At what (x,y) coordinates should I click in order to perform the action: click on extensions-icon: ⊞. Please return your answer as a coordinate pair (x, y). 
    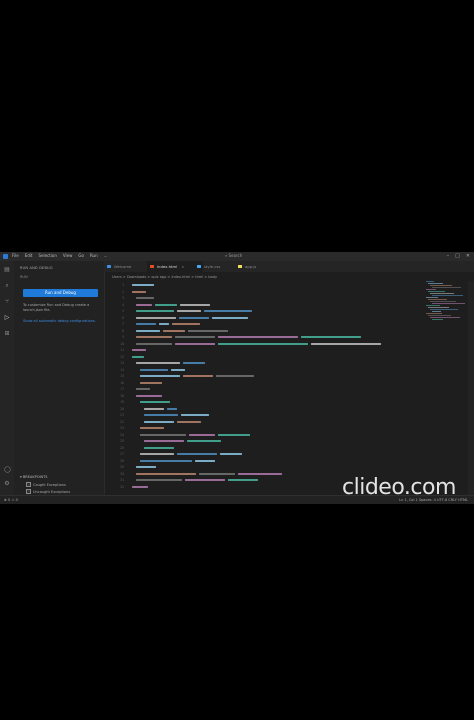
    Looking at the image, I should click on (7, 334).